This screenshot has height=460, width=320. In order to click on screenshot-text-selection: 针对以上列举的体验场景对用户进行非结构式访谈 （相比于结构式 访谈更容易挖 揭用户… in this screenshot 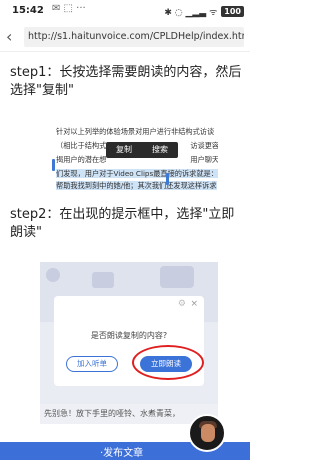, I will do `click(133, 159)`.